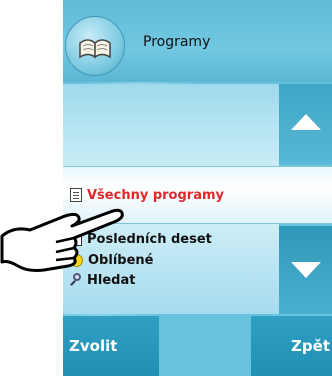 Image resolution: width=332 pixels, height=376 pixels. I want to click on button-bar-gap, so click(205, 346).